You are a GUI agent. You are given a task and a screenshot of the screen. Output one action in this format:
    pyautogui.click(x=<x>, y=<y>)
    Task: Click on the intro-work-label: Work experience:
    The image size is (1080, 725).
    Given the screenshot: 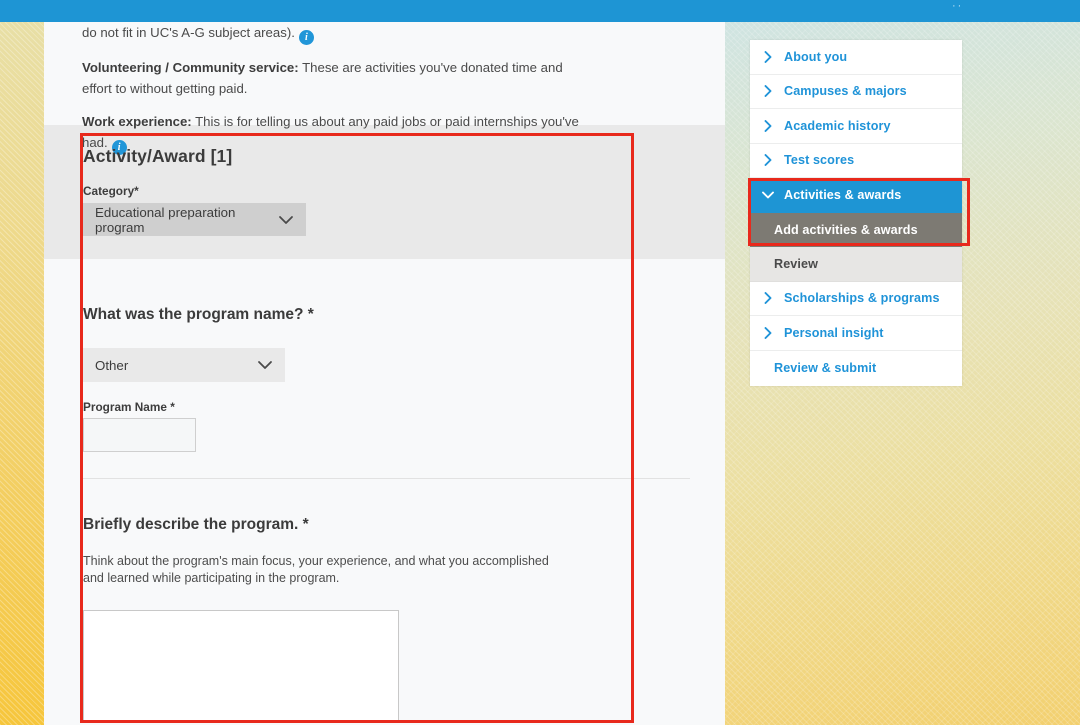 What is the action you would take?
    pyautogui.click(x=137, y=121)
    